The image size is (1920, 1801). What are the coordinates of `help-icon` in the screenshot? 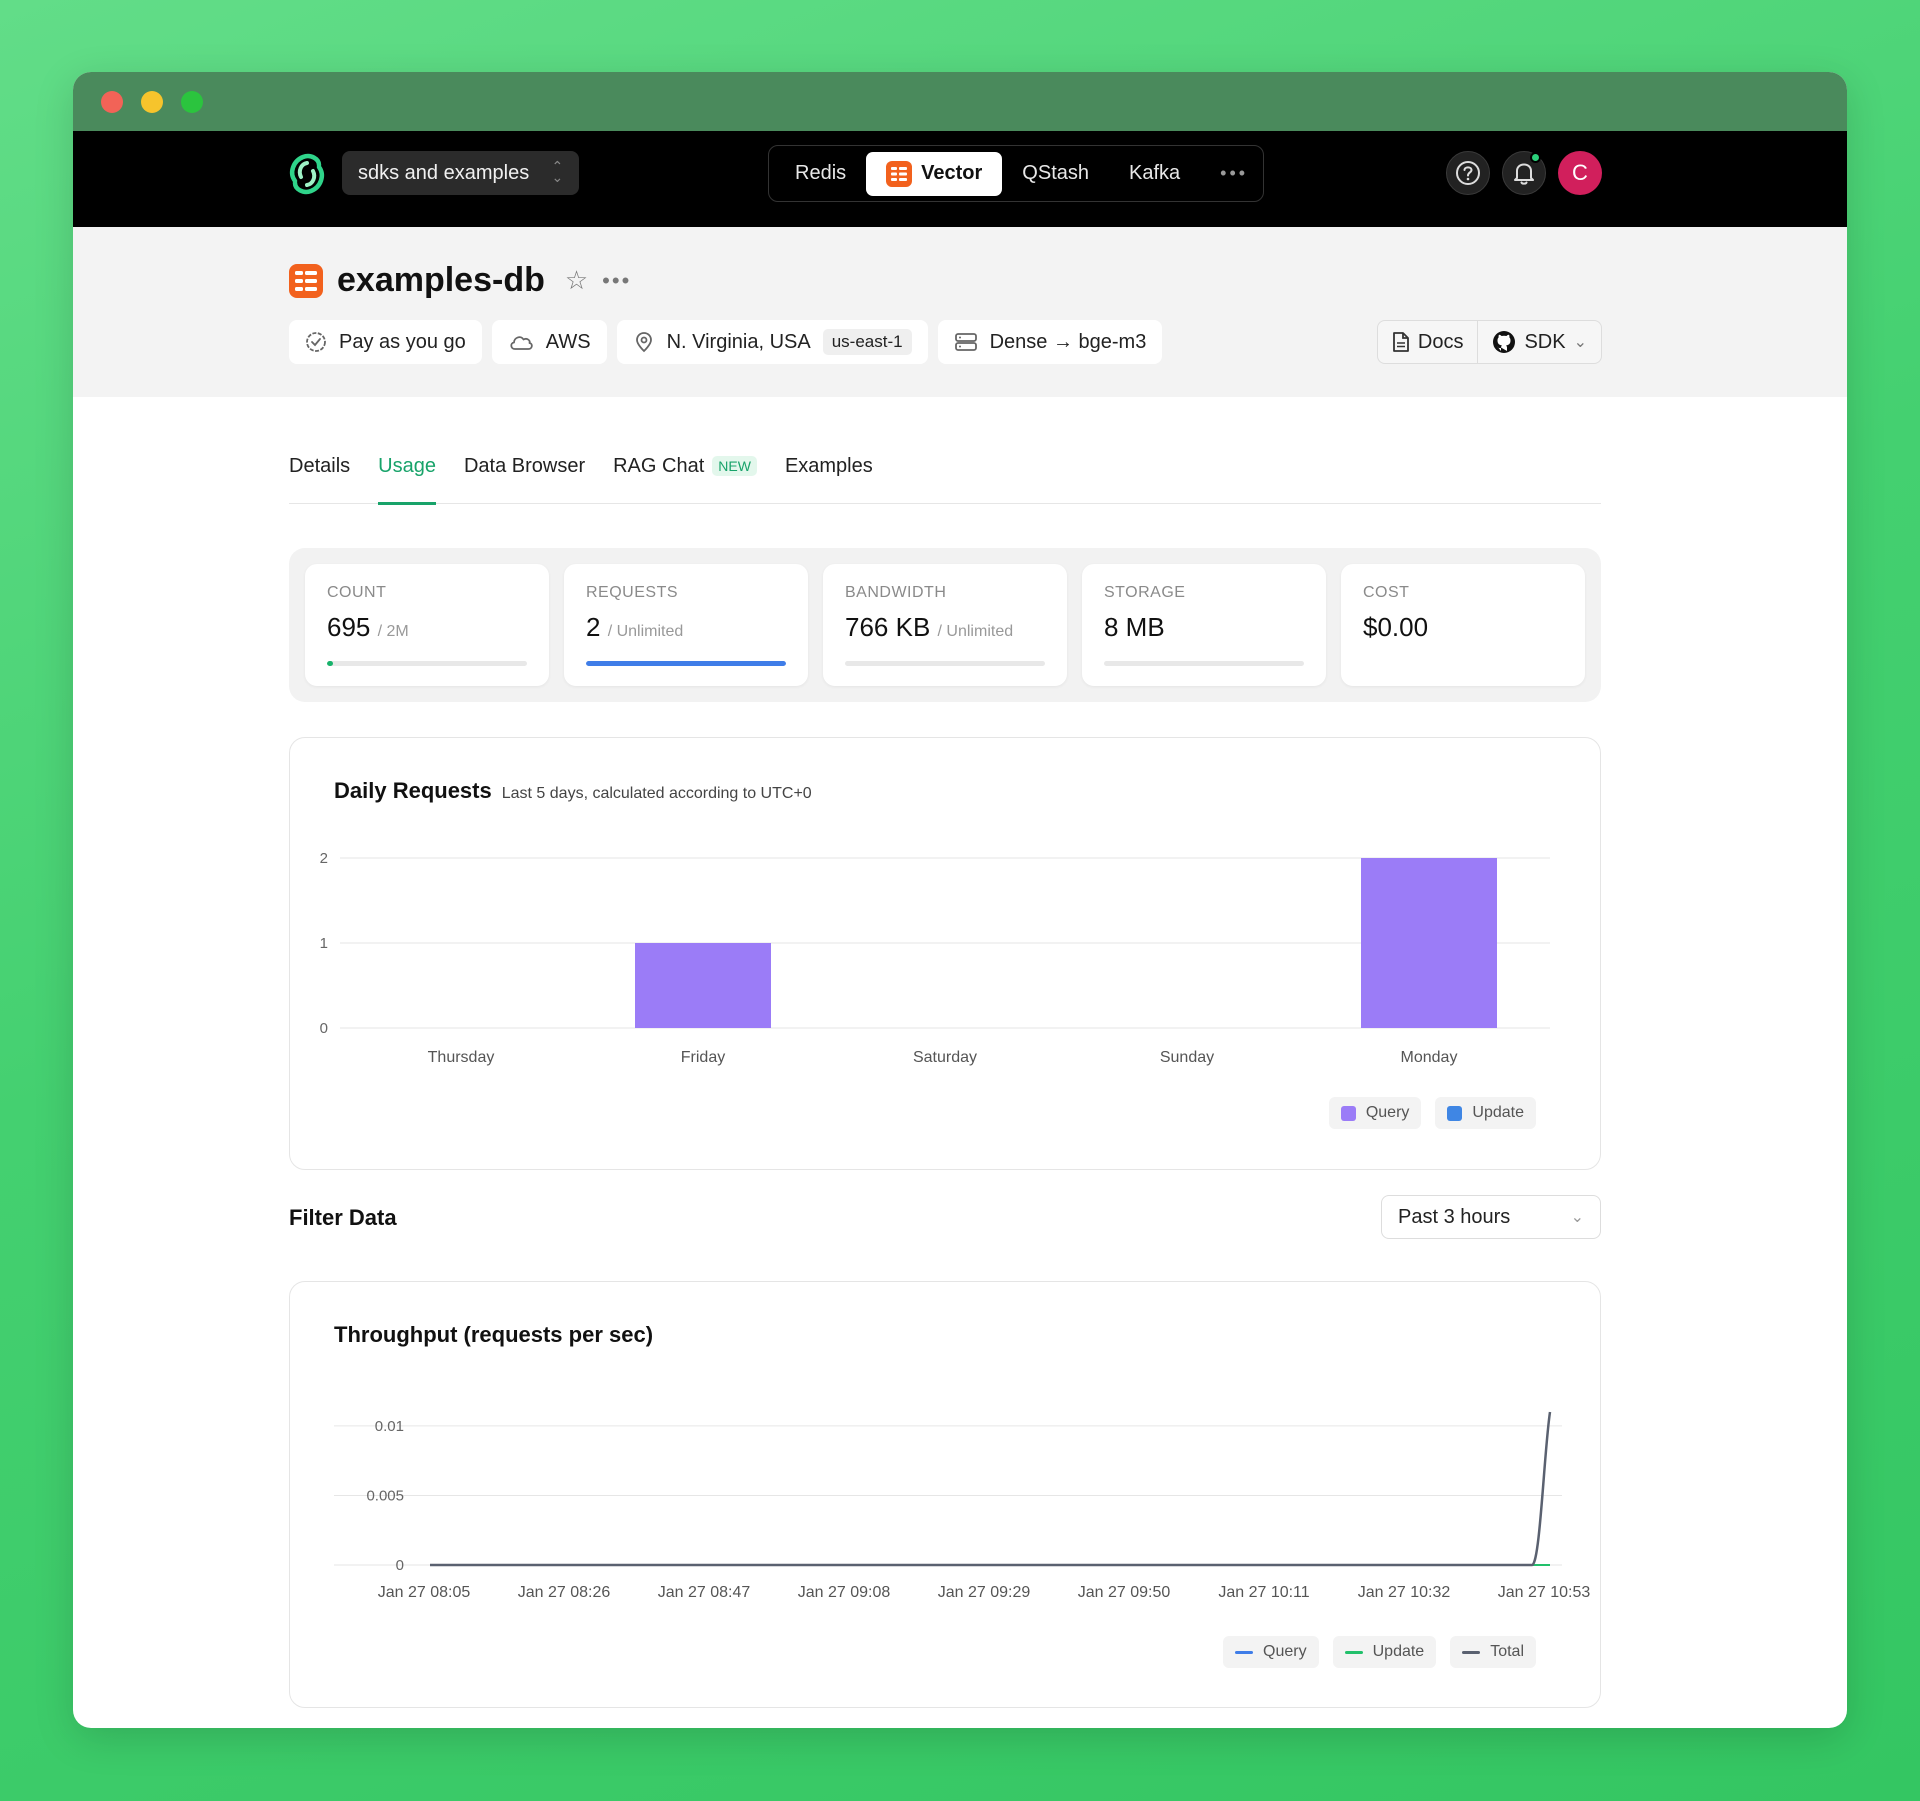 It's located at (1468, 173).